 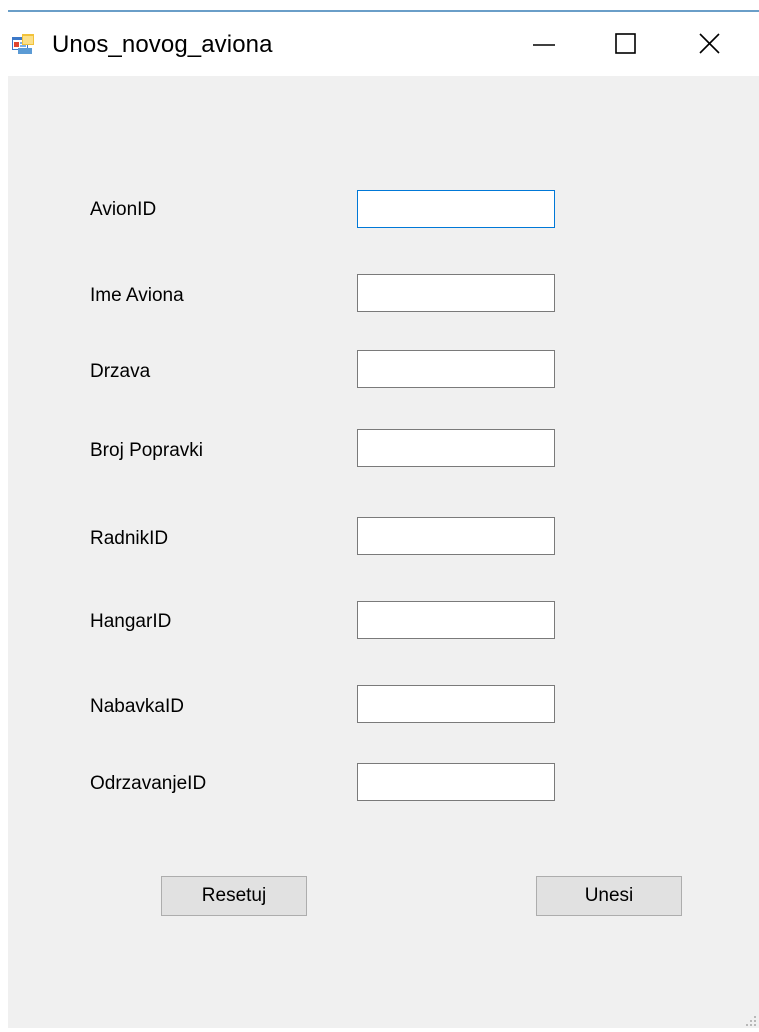 I want to click on nabavkaid-input, so click(x=456, y=704).